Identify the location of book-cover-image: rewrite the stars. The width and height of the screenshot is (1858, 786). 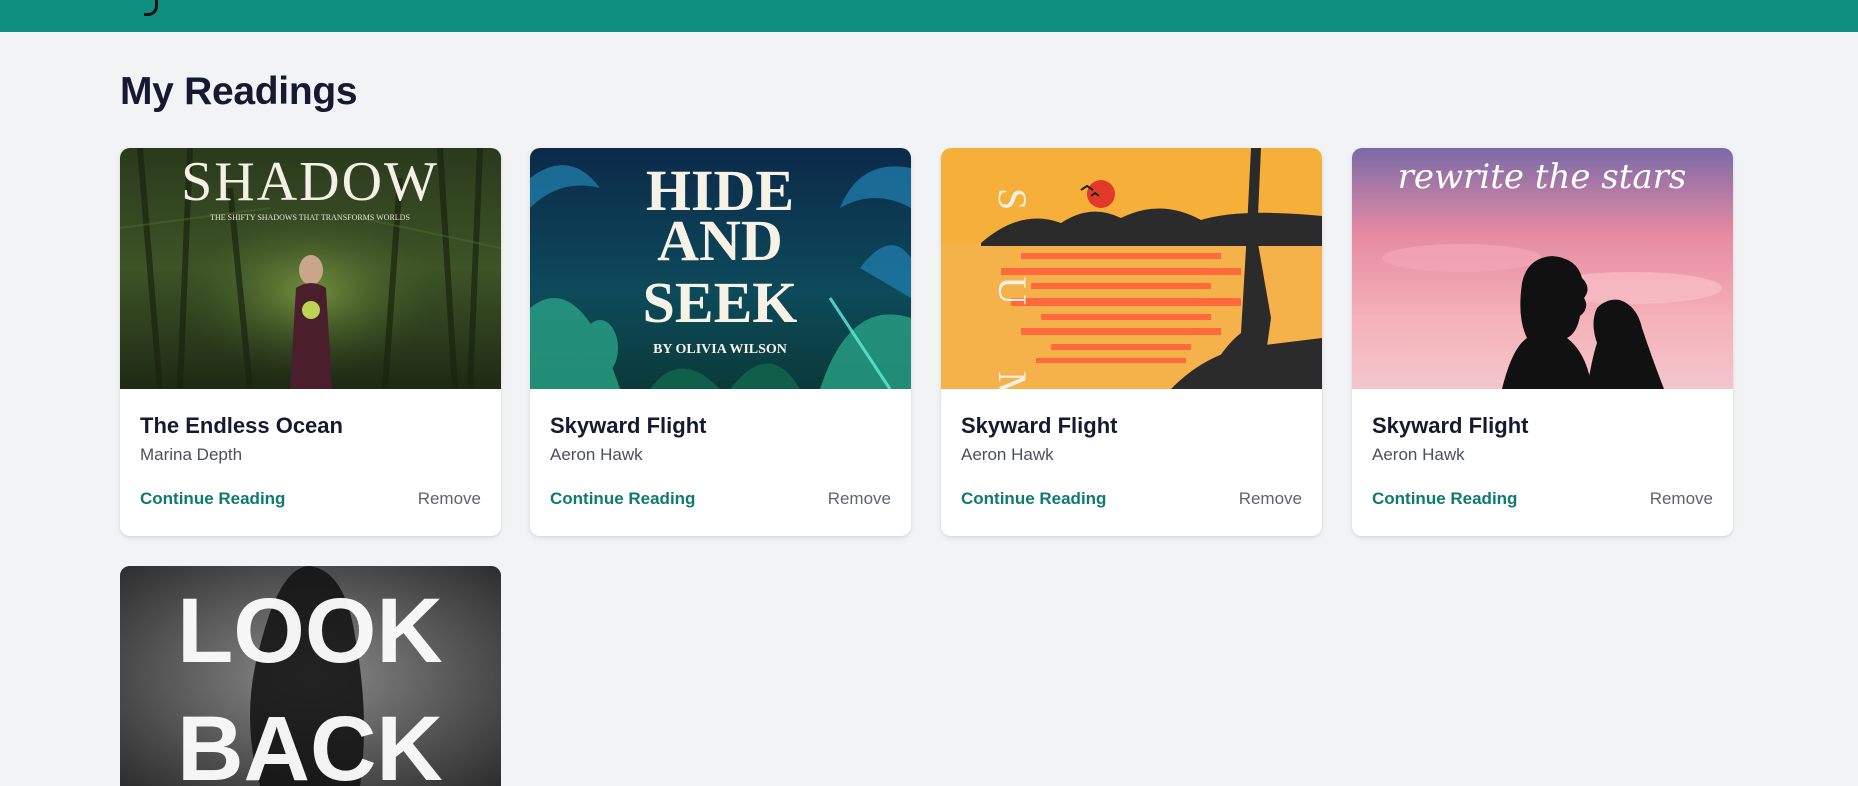
(1542, 268).